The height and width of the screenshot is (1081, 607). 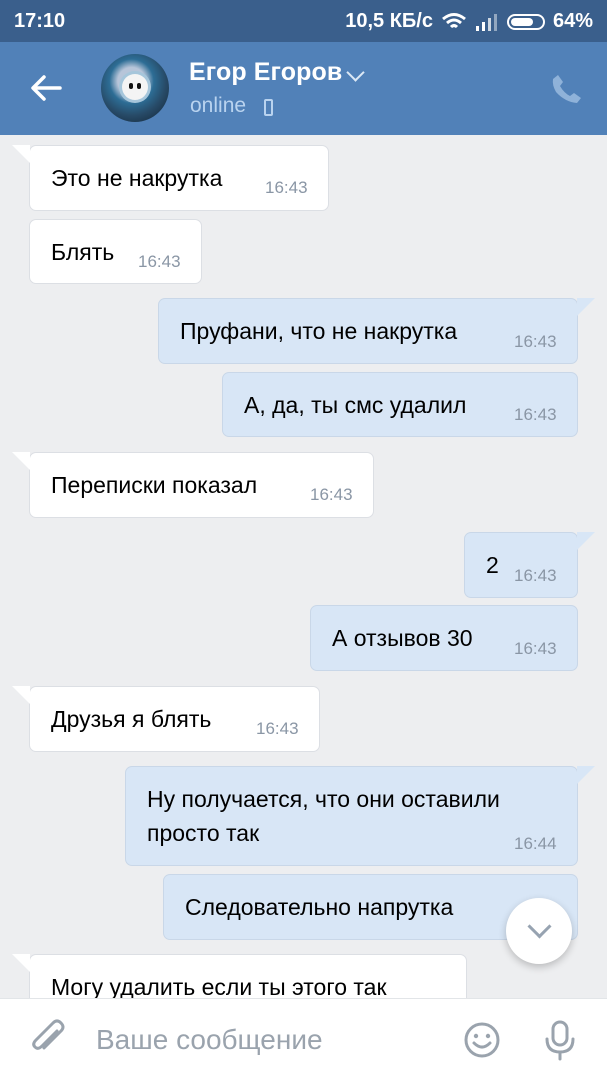 I want to click on scroll-down-icon, so click(x=539, y=931).